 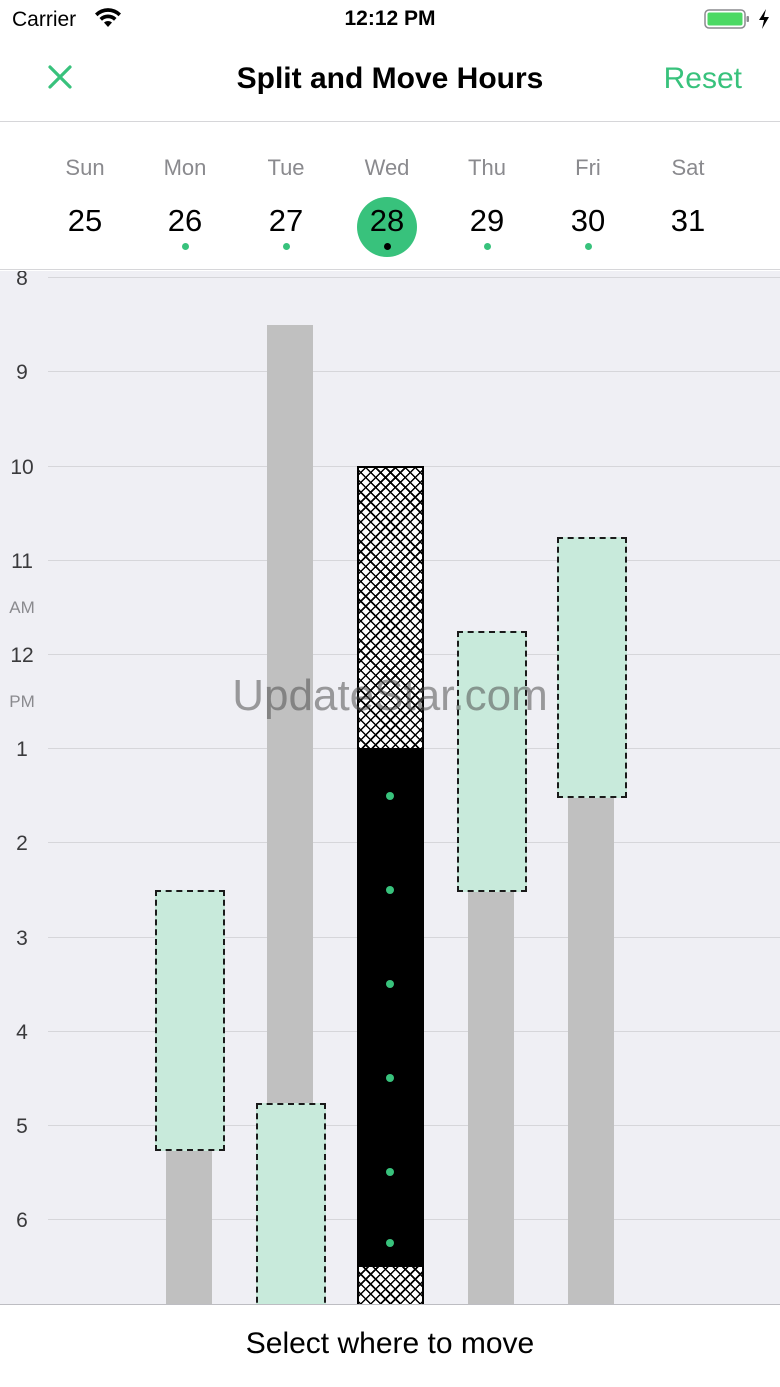 I want to click on fri-gray-bar, so click(x=591, y=1050).